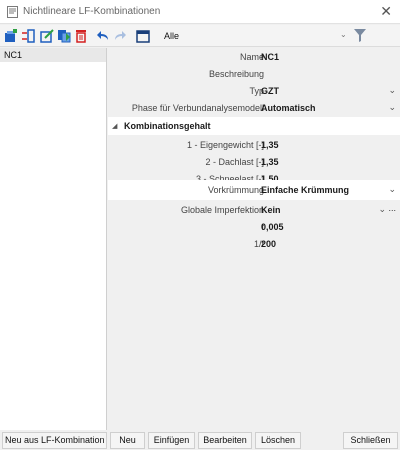 This screenshot has width=400, height=450. I want to click on property-row-lf2: 2 - Dachlast [-] 1,35, so click(254, 162).